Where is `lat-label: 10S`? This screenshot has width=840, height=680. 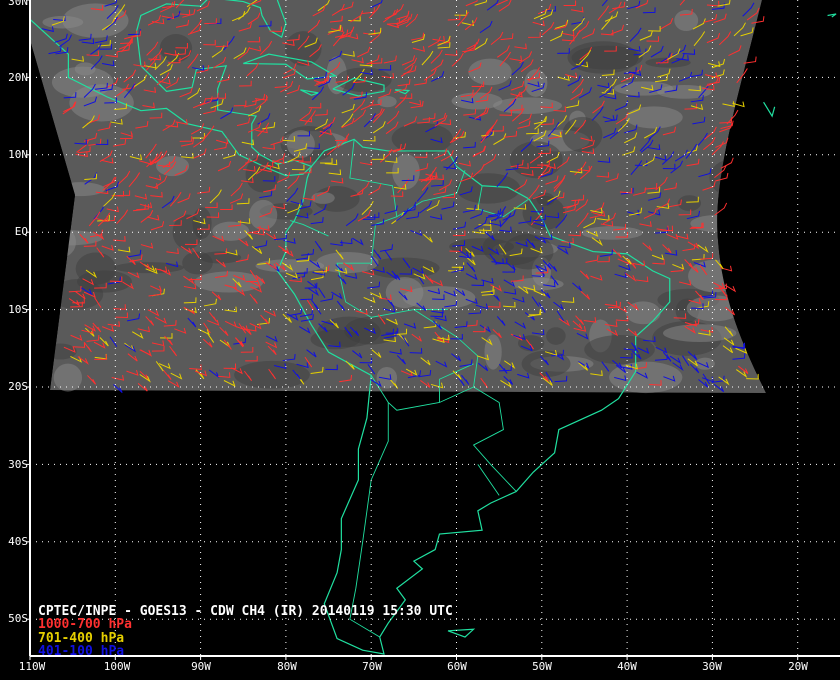 lat-label: 10S is located at coordinates (18, 309).